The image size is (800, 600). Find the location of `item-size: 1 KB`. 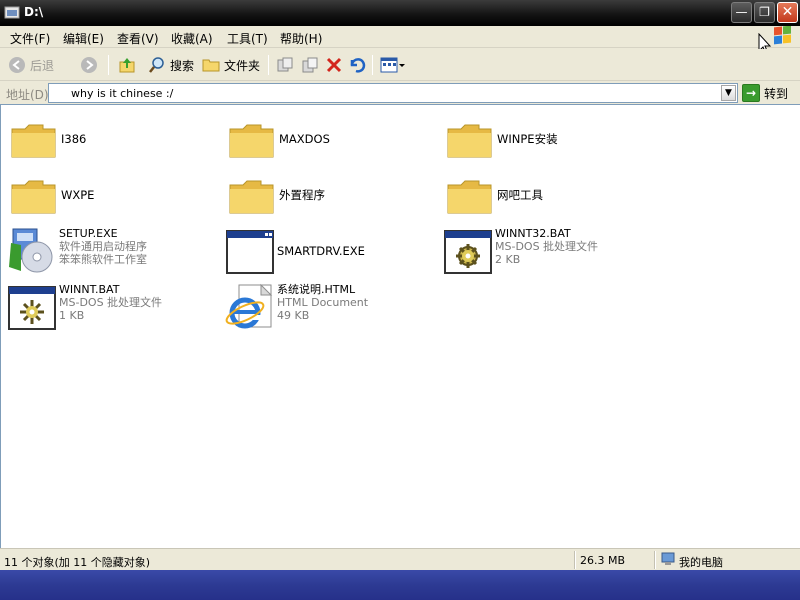

item-size: 1 KB is located at coordinates (72, 315).